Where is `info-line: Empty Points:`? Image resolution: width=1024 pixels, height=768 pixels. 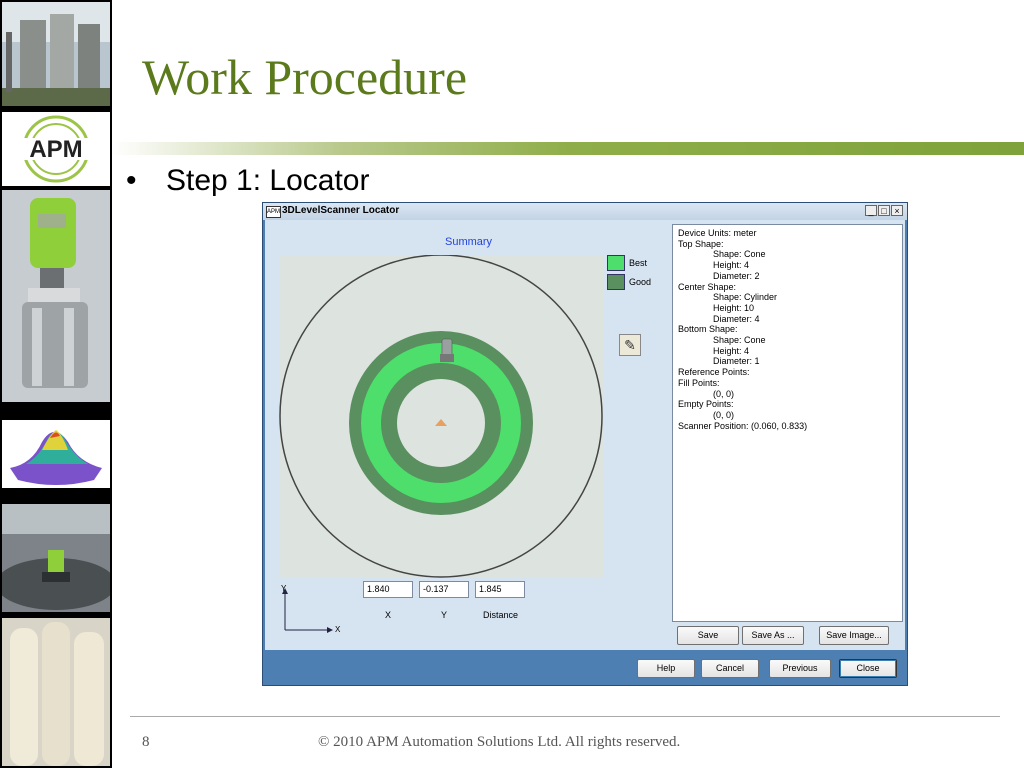 info-line: Empty Points: is located at coordinates (706, 404).